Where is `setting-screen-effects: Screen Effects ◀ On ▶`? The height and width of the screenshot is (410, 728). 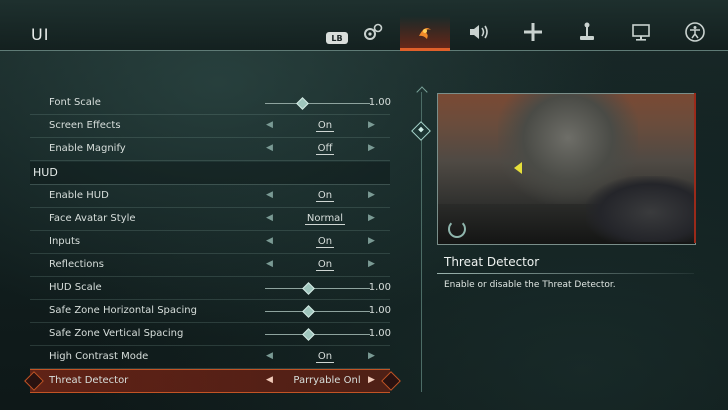 setting-screen-effects: Screen Effects ◀ On ▶ is located at coordinates (210, 126).